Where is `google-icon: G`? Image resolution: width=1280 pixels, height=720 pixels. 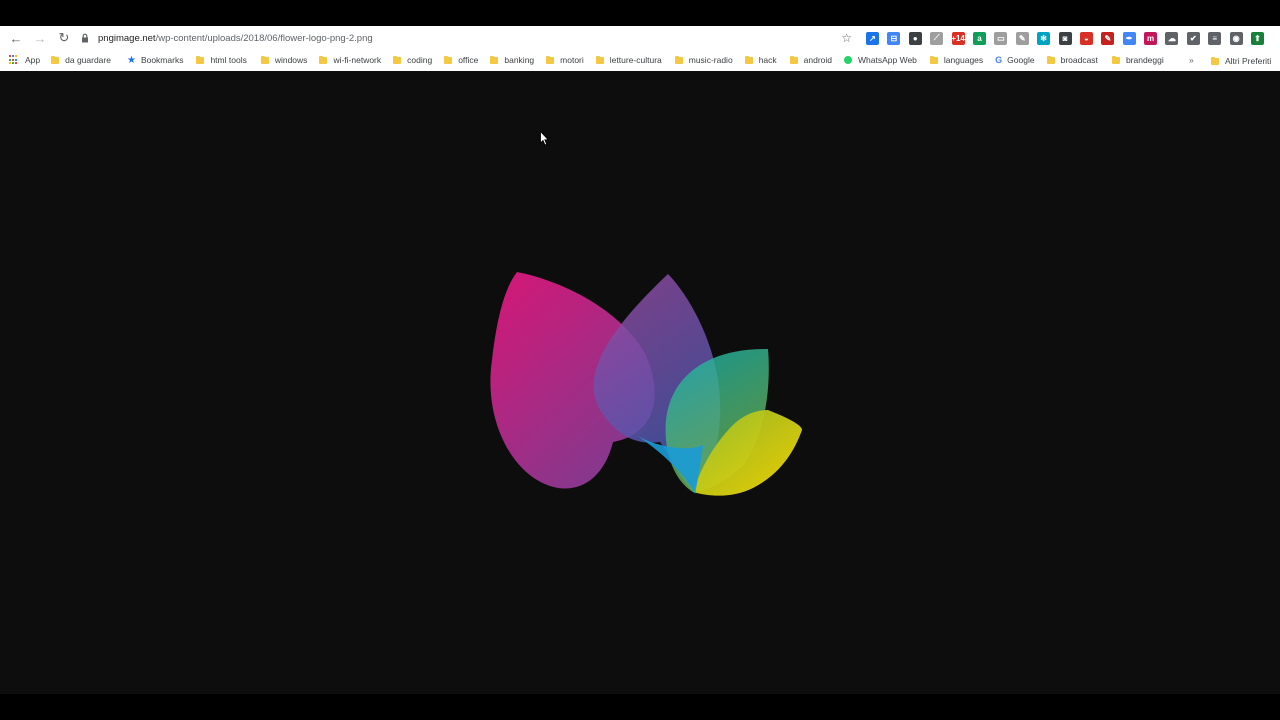
google-icon: G is located at coordinates (999, 60).